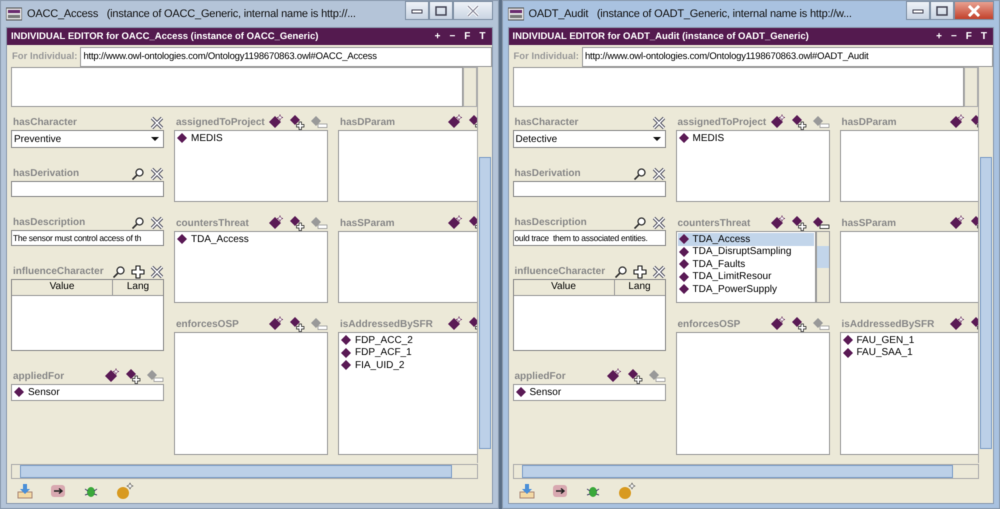  What do you see at coordinates (746, 252) in the screenshot?
I see `list-item: TDA_DisruptSampling` at bounding box center [746, 252].